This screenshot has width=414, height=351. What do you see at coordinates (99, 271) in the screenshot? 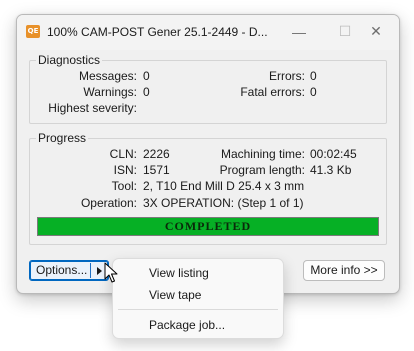
I see `triangle-right-icon` at bounding box center [99, 271].